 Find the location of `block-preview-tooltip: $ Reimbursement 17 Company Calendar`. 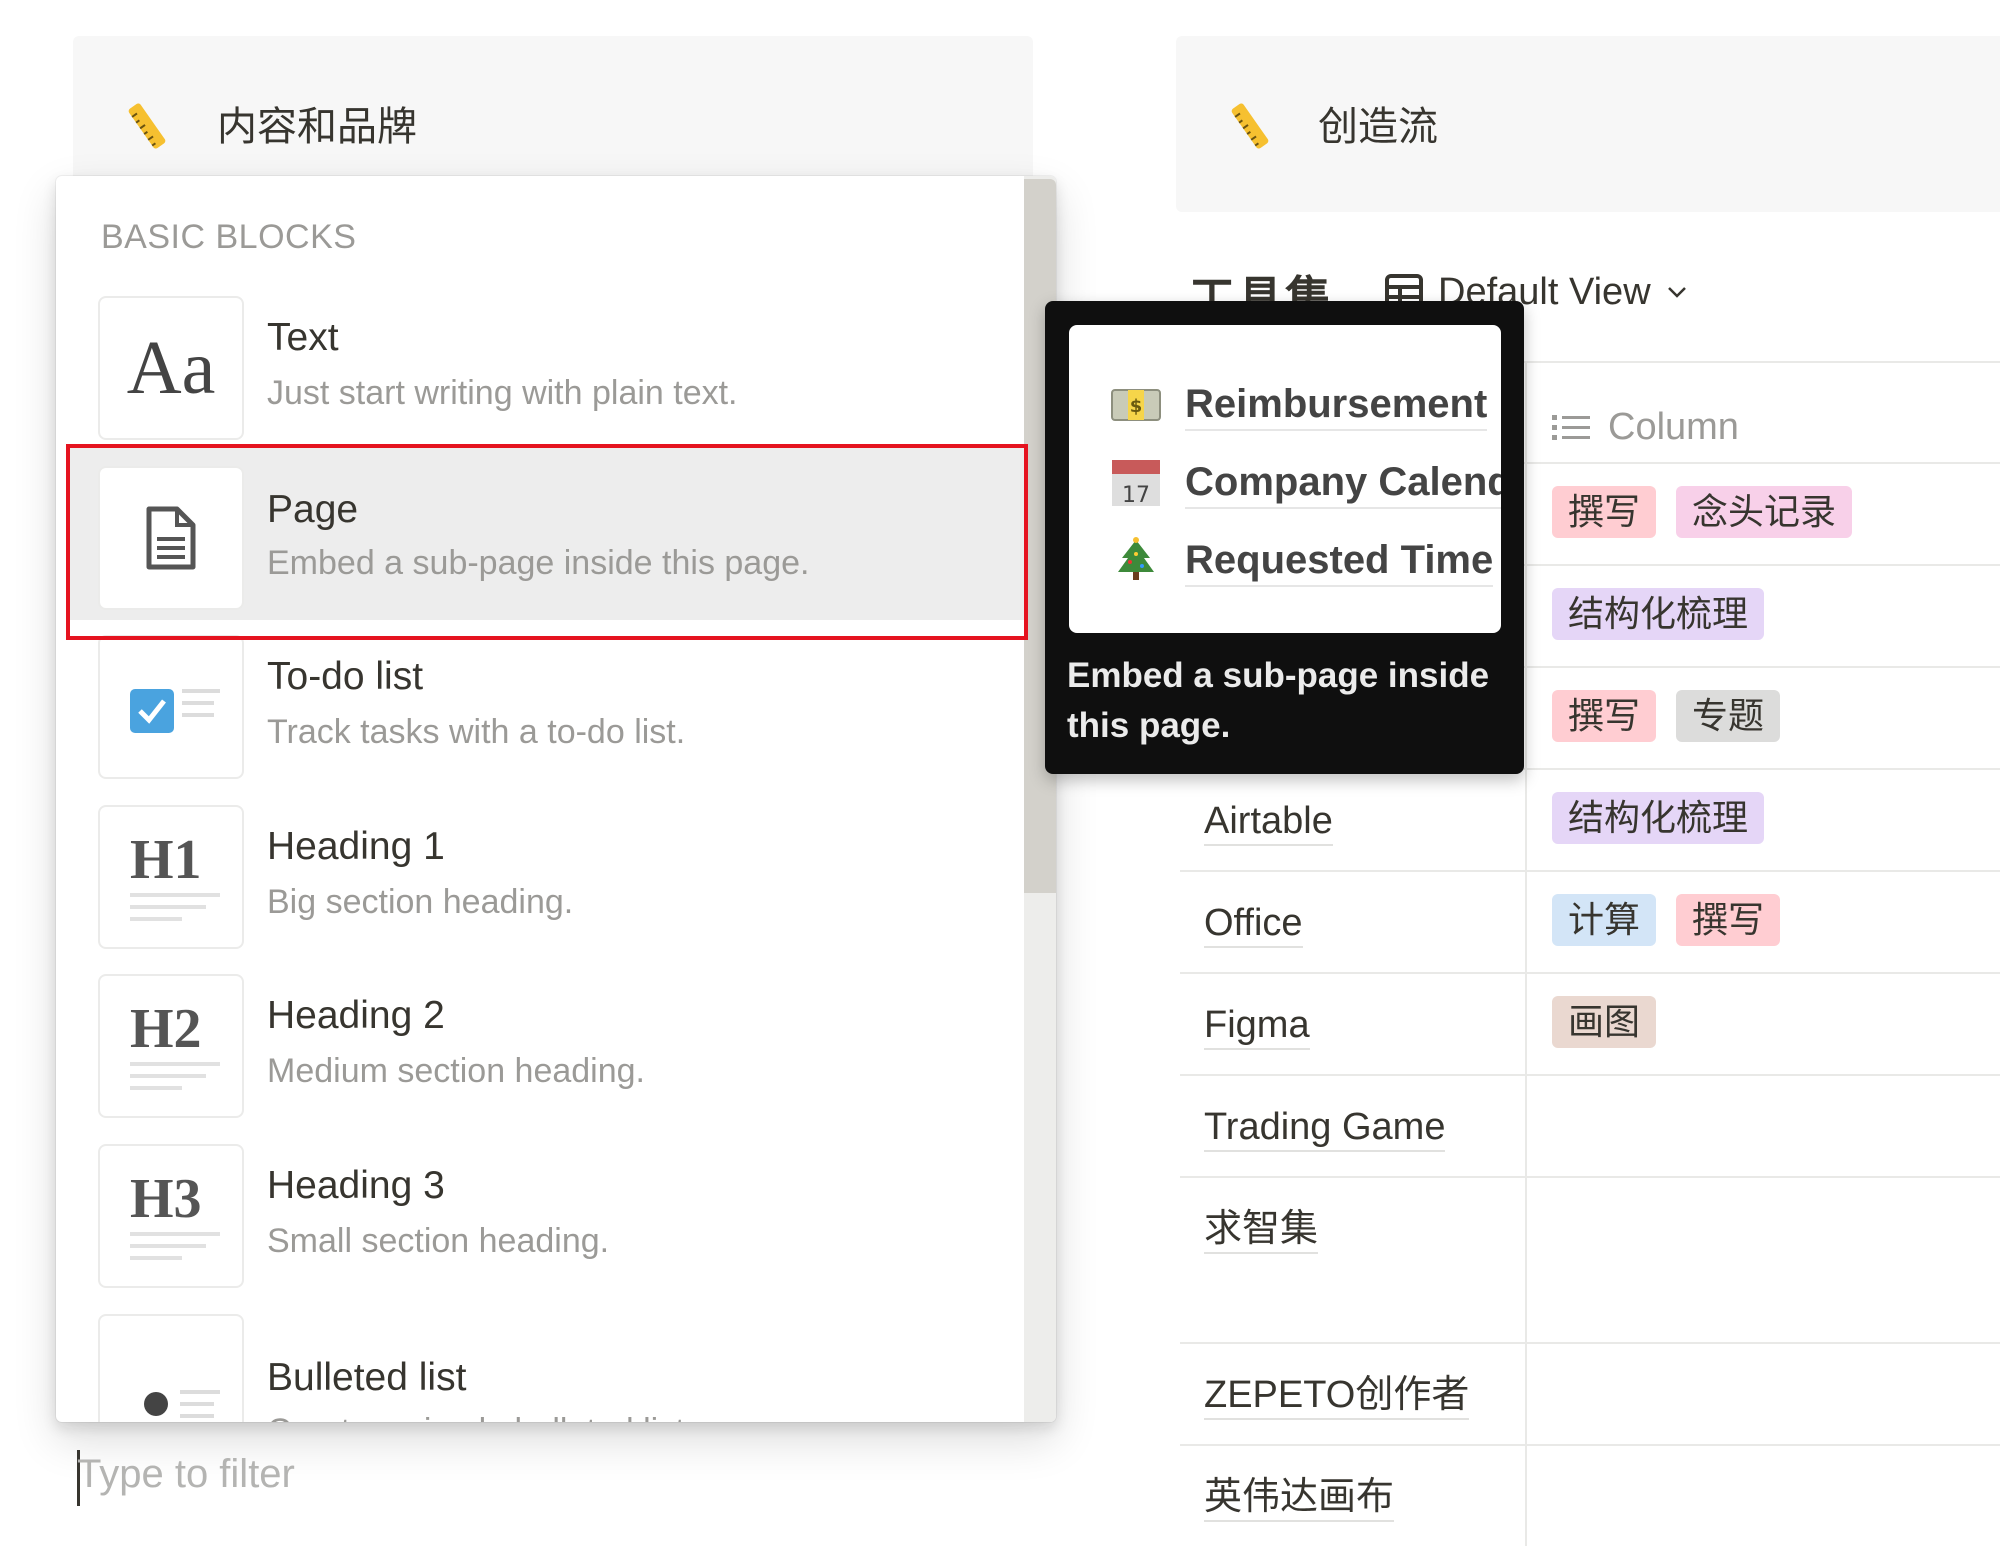

block-preview-tooltip: $ Reimbursement 17 Company Calendar is located at coordinates (1284, 537).